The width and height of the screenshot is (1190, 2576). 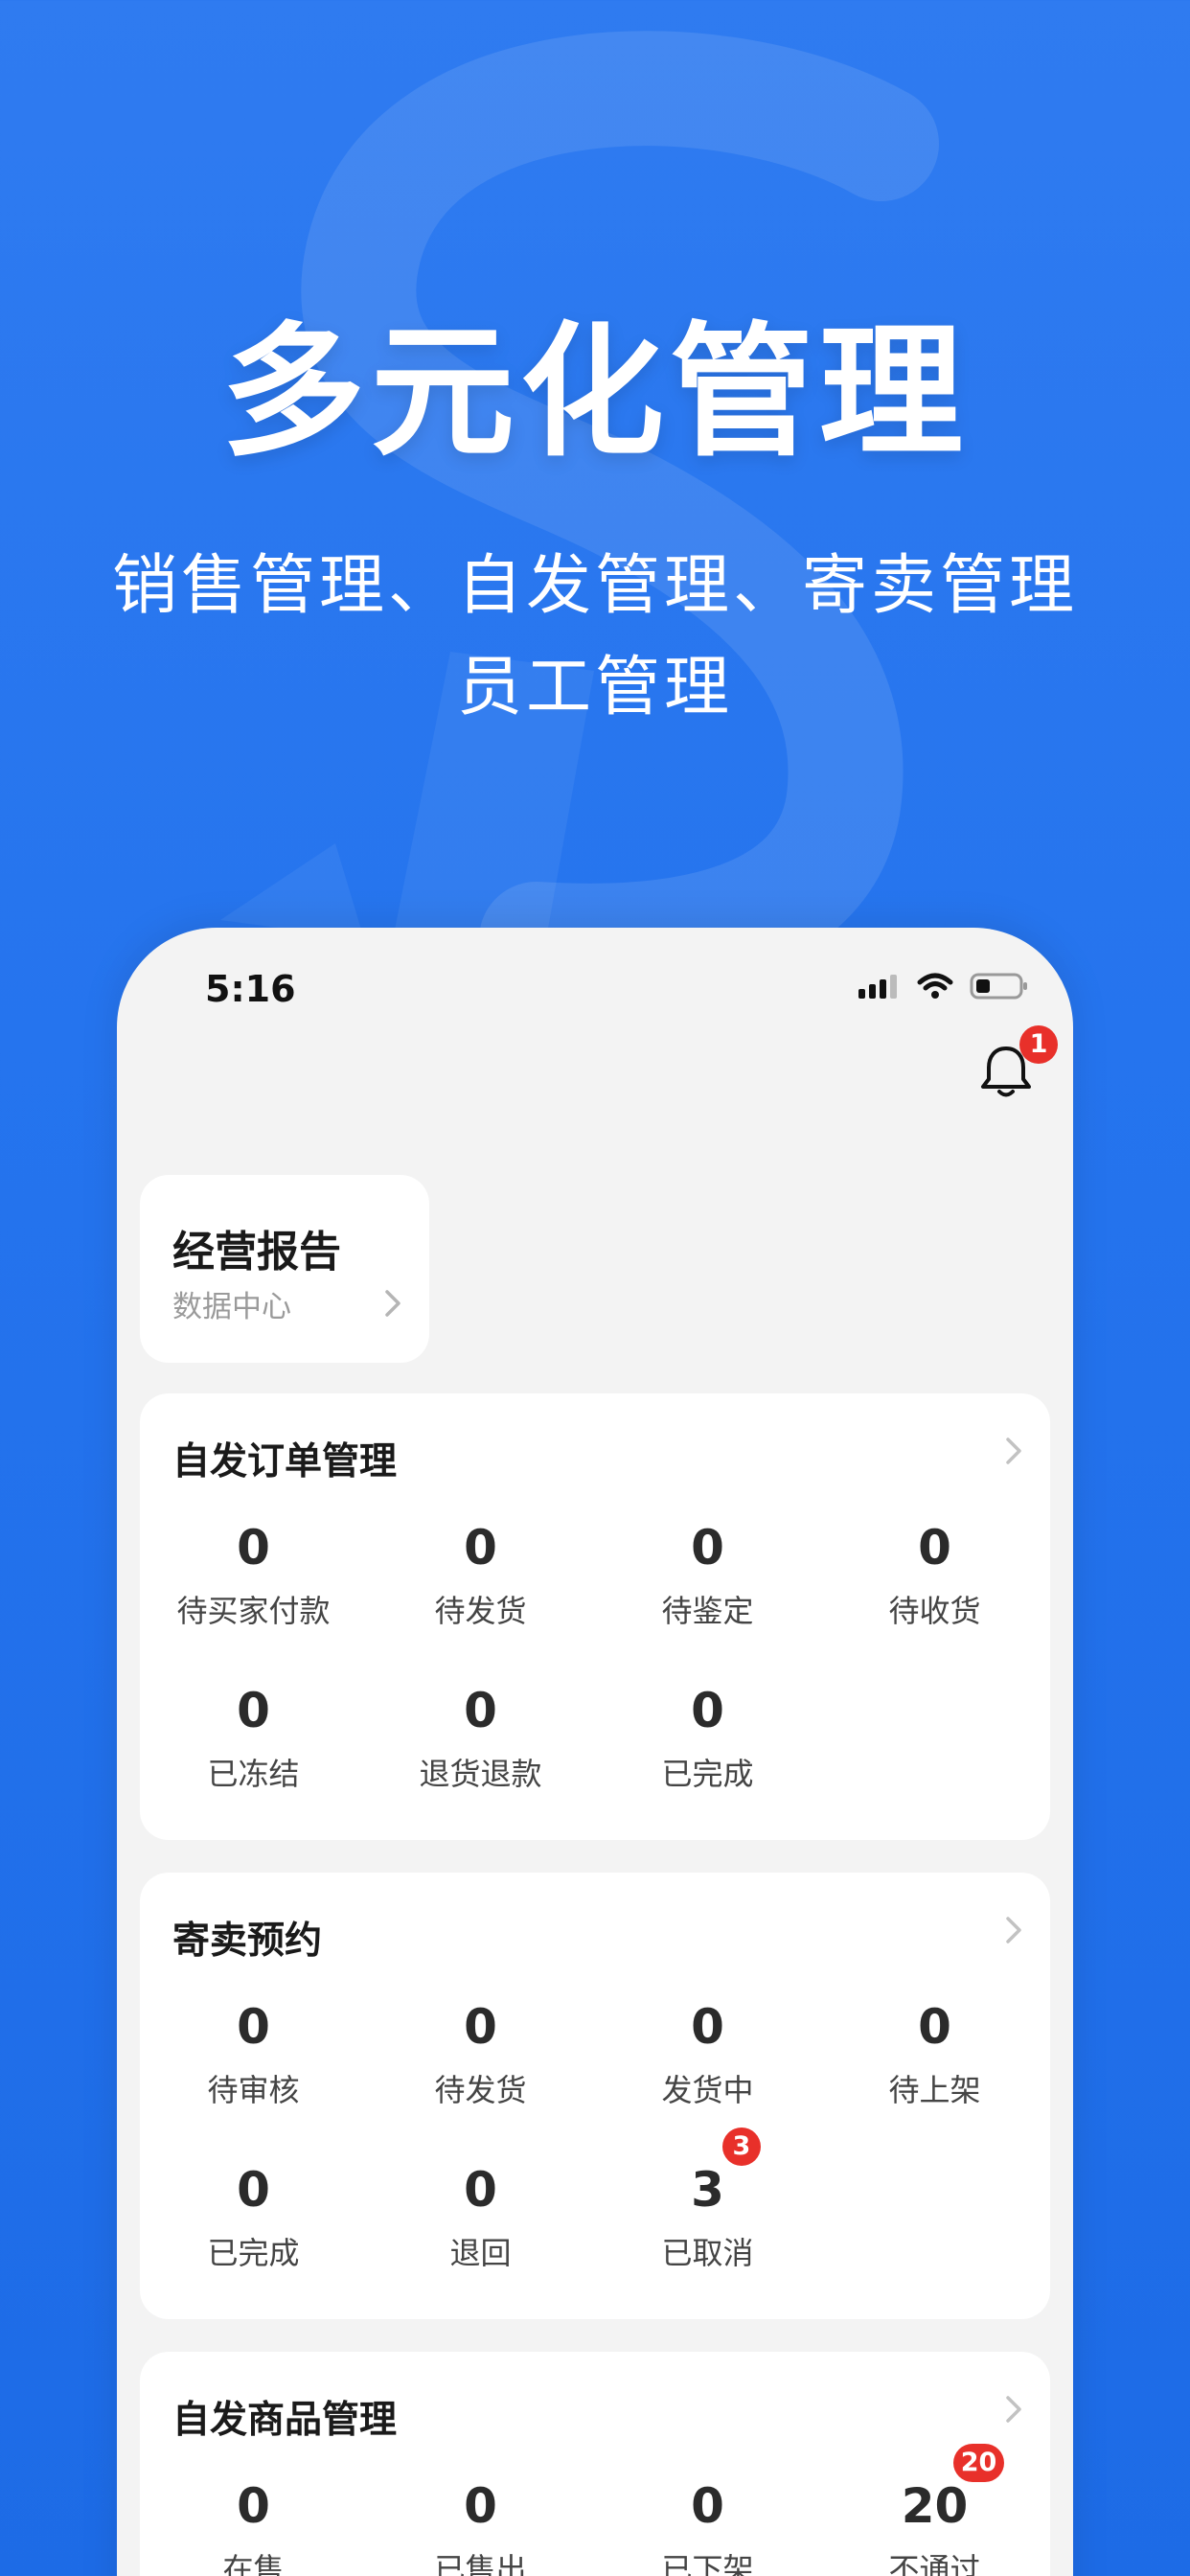 I want to click on stat-item: 3 3 已取消, so click(x=708, y=2200).